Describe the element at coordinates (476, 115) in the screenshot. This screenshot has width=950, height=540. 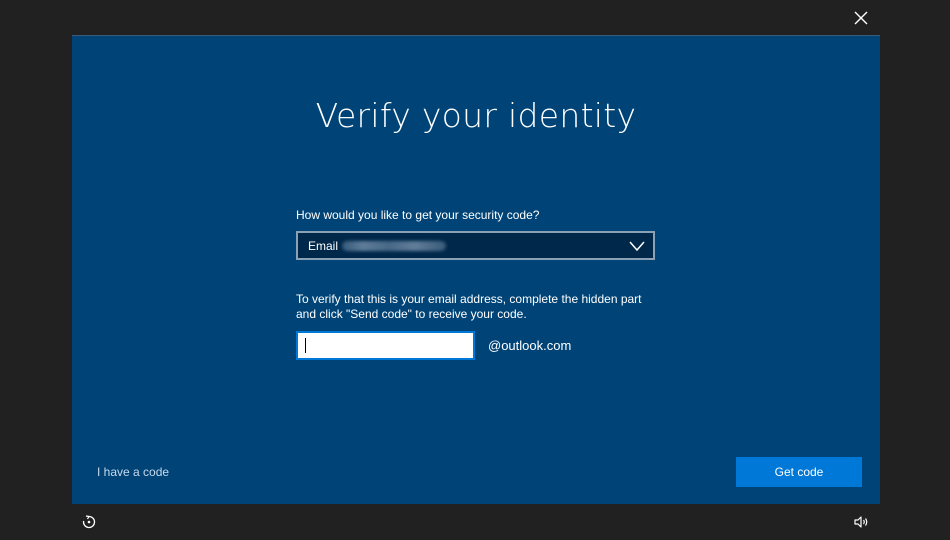
I see `page-title: Verify your identity` at that location.